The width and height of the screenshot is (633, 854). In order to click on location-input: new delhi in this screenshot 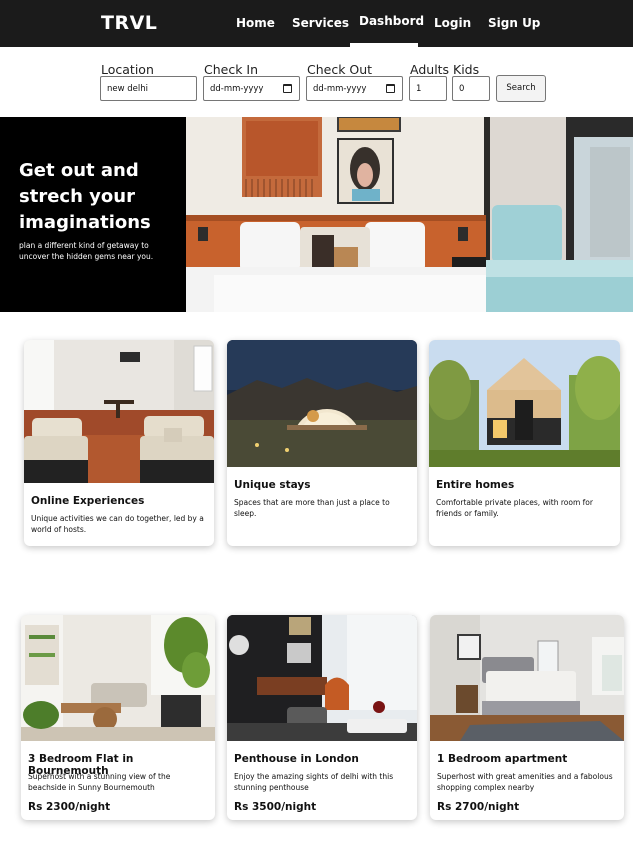, I will do `click(148, 88)`.